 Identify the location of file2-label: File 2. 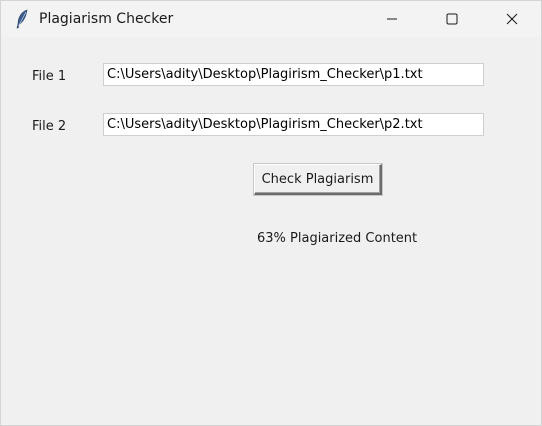
(49, 126).